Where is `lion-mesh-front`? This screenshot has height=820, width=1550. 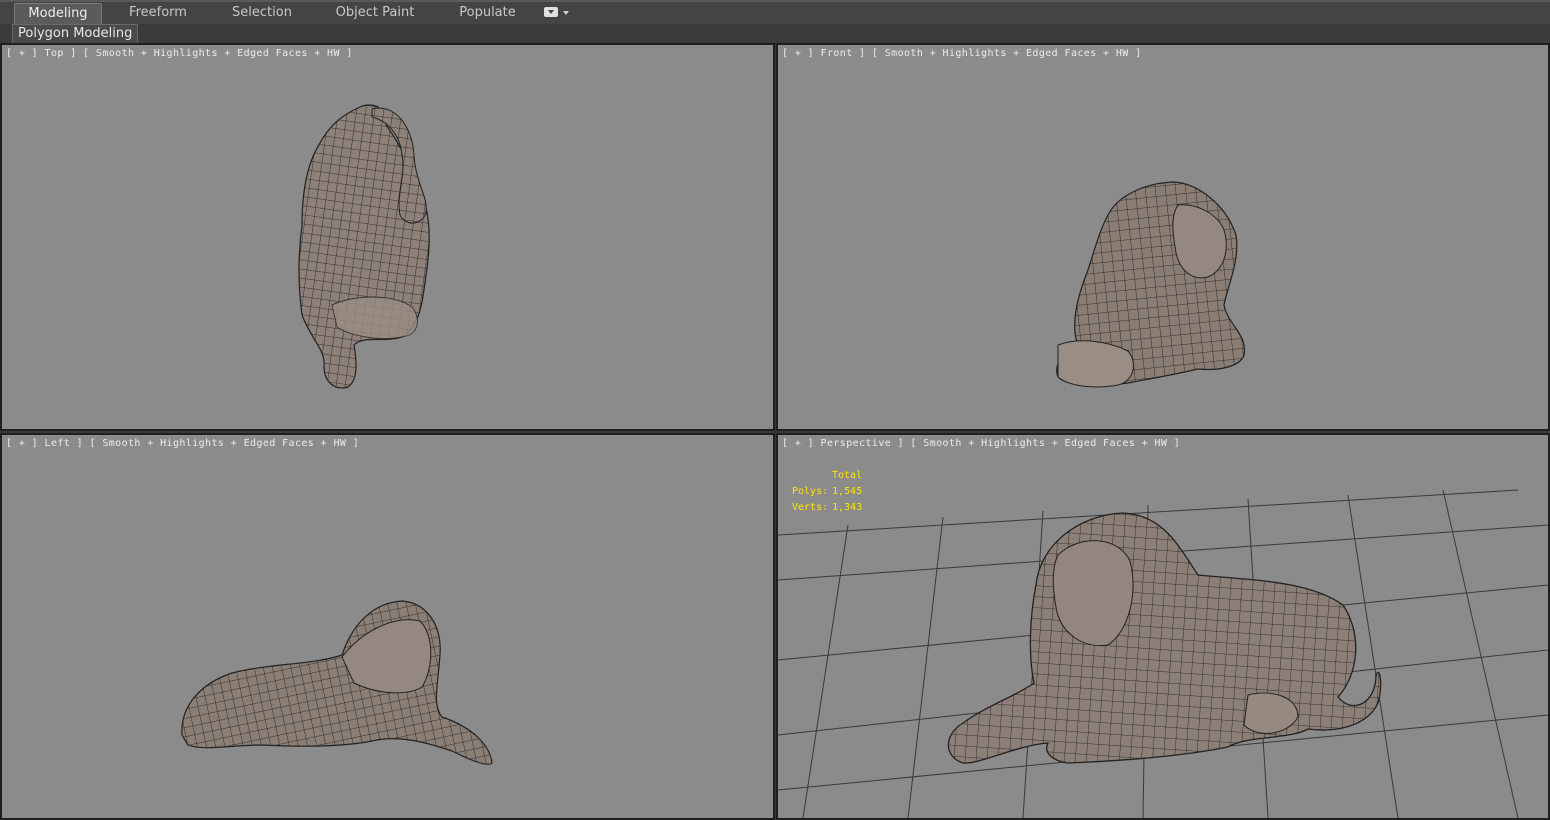 lion-mesh-front is located at coordinates (1151, 284).